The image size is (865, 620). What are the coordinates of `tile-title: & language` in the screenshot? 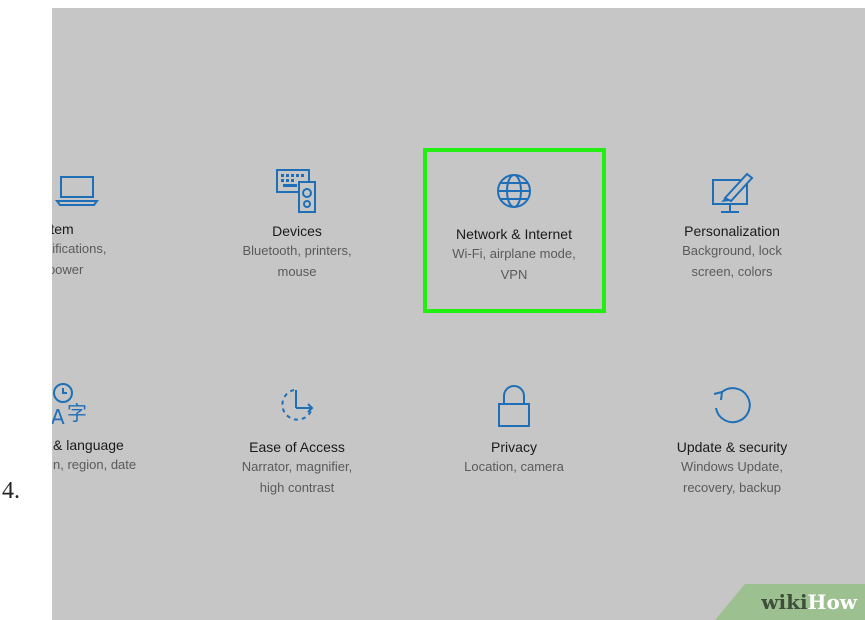 It's located at (88, 445).